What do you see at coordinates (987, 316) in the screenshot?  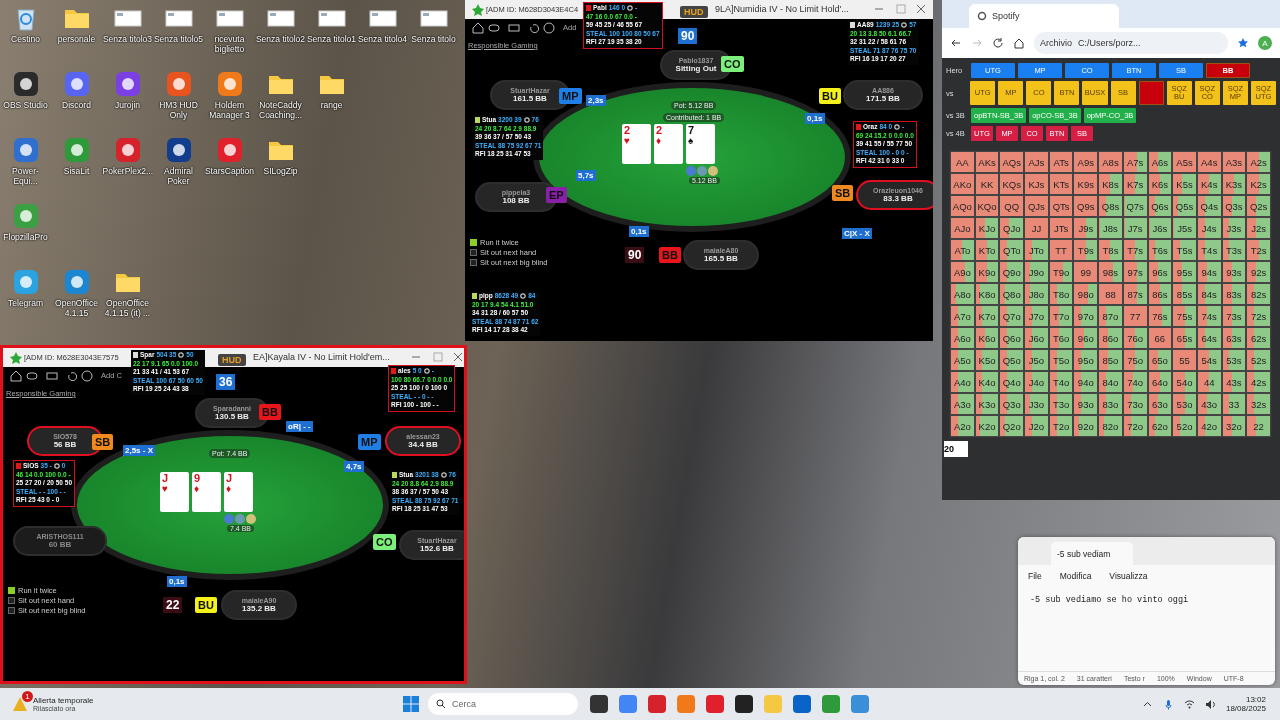 I see `range-cell: K7o` at bounding box center [987, 316].